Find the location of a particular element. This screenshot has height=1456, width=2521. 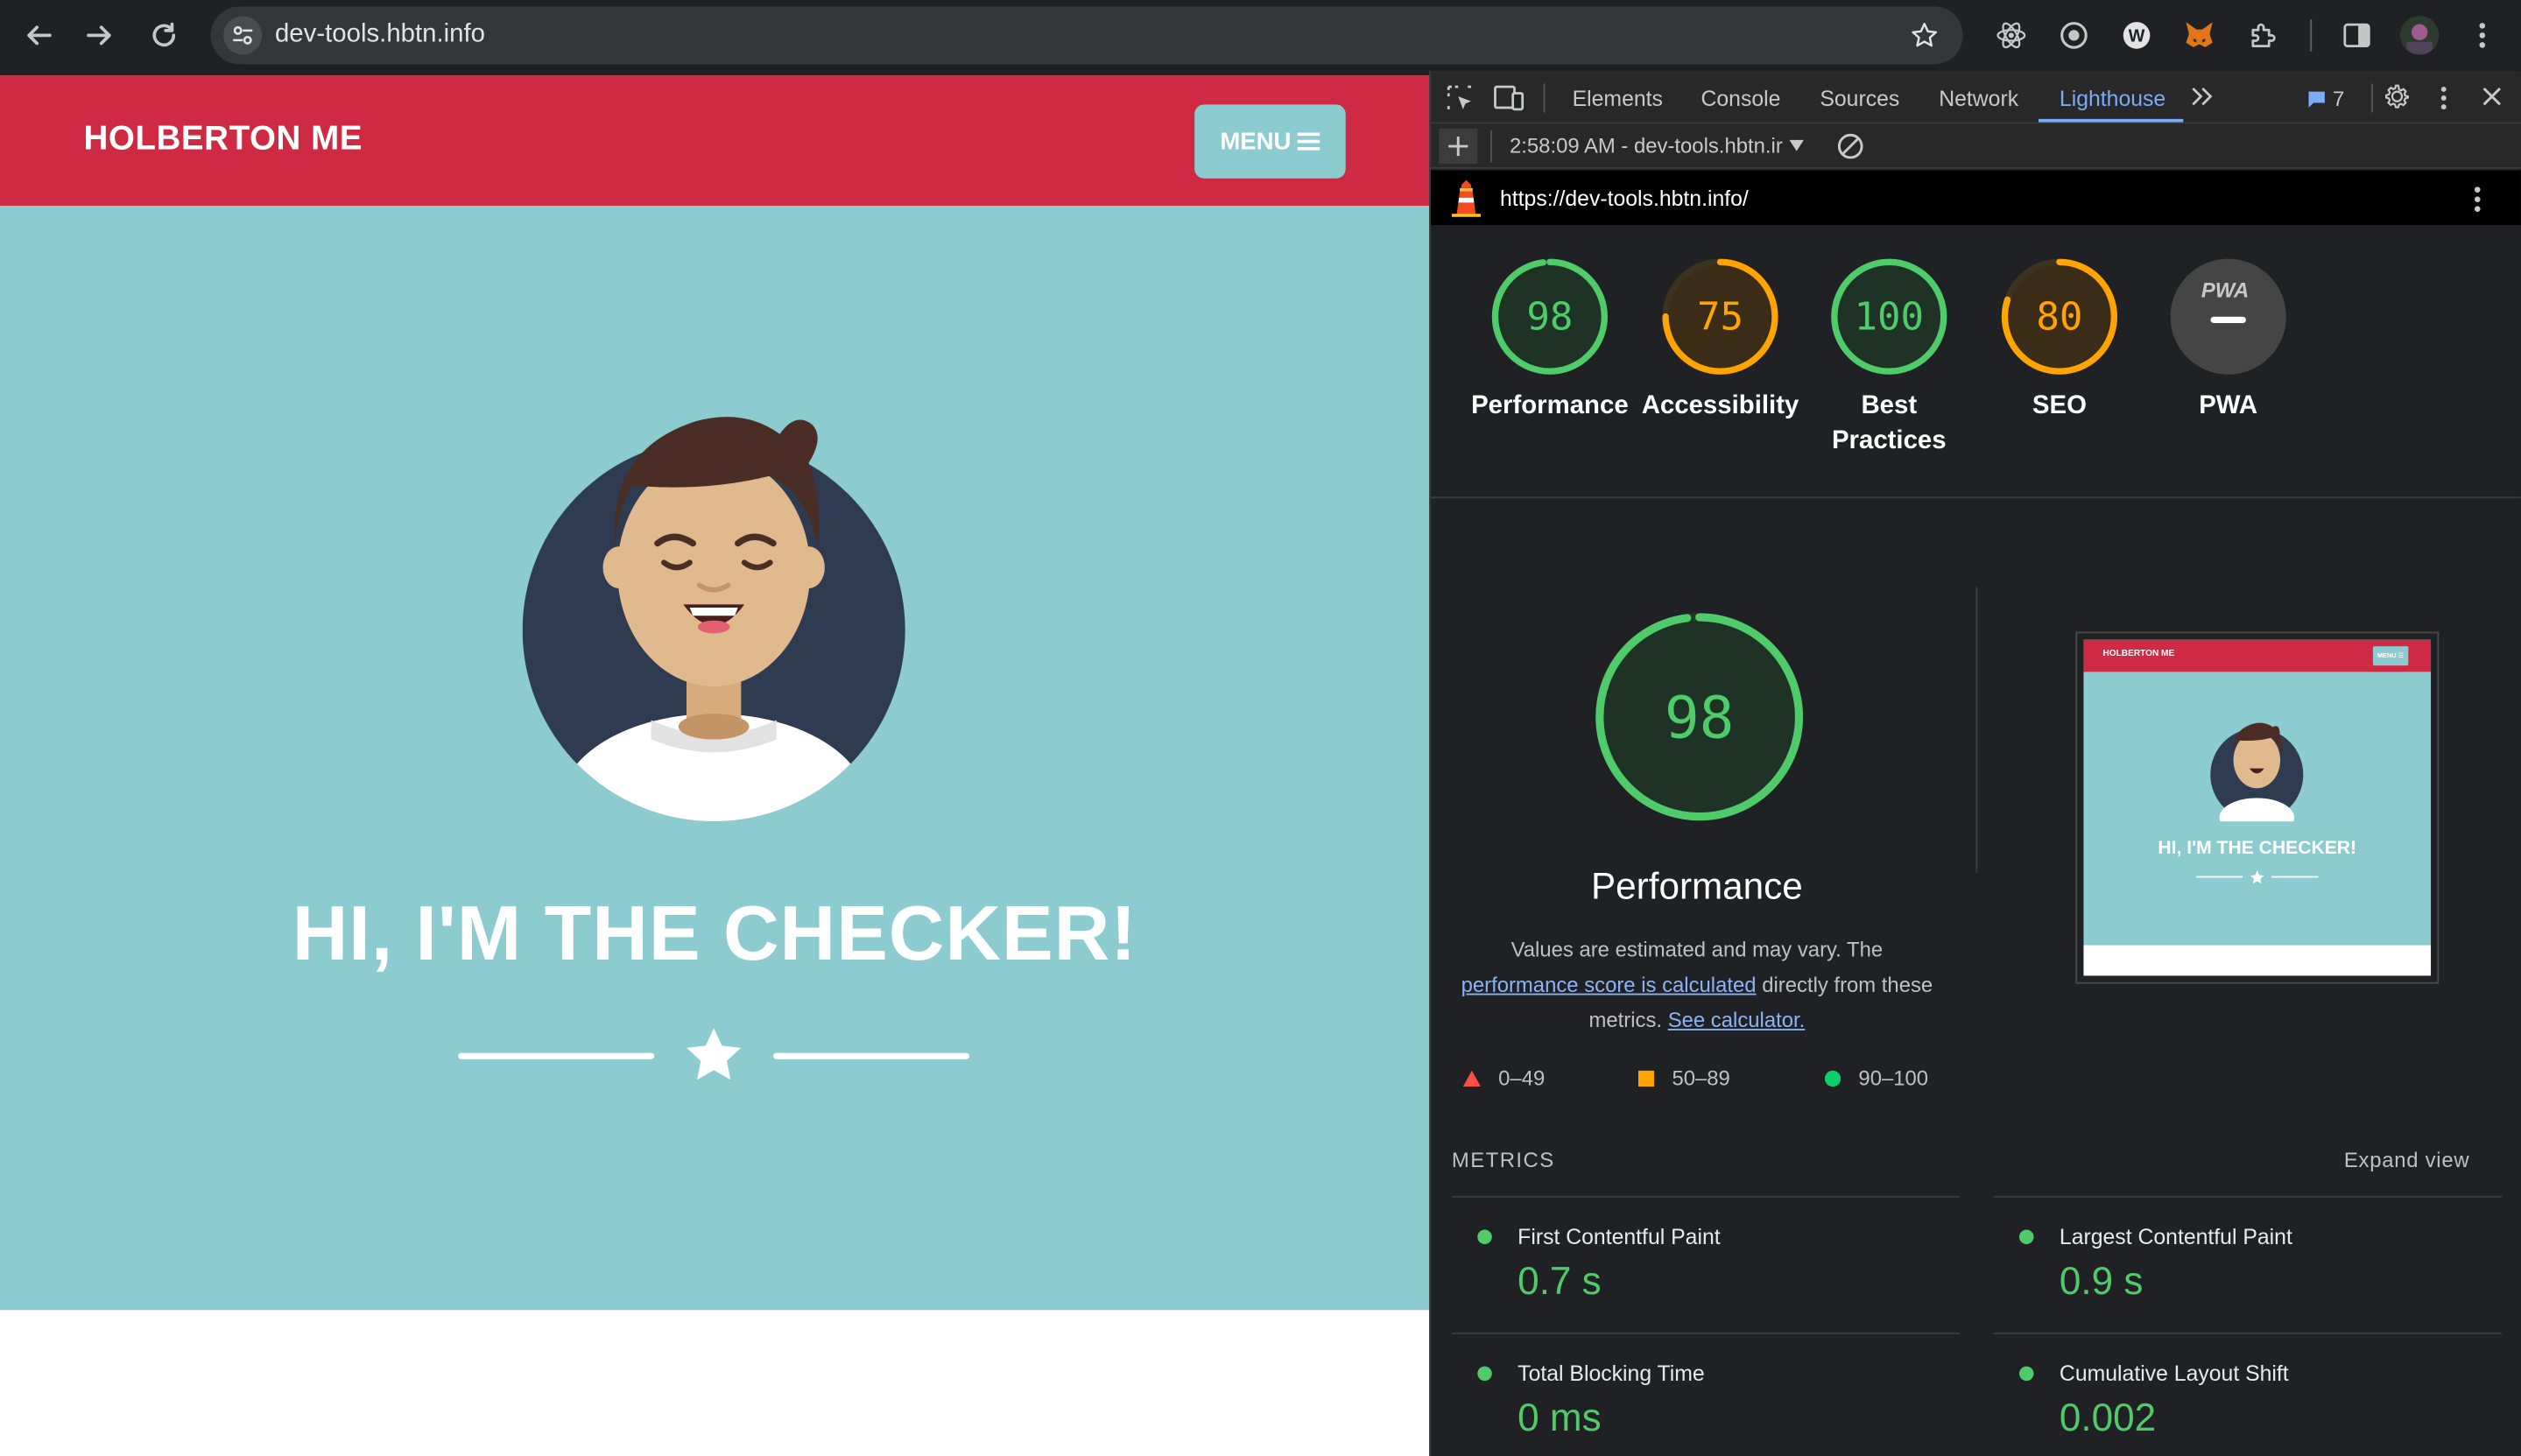

divider-line-left is located at coordinates (556, 1055).